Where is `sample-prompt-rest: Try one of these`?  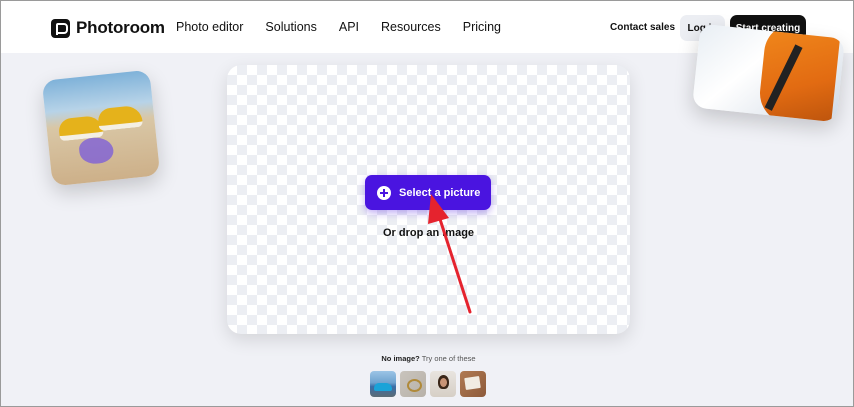 sample-prompt-rest: Try one of these is located at coordinates (448, 358).